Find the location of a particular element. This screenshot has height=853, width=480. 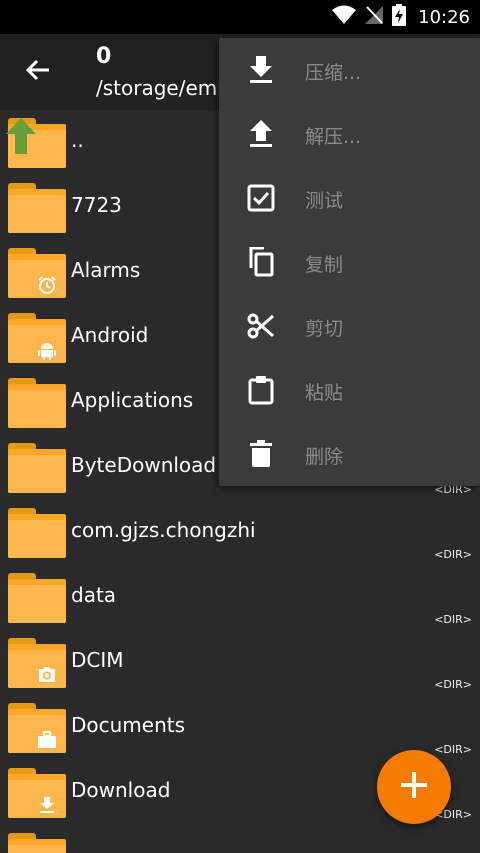

menu-label: 测试 is located at coordinates (324, 201).